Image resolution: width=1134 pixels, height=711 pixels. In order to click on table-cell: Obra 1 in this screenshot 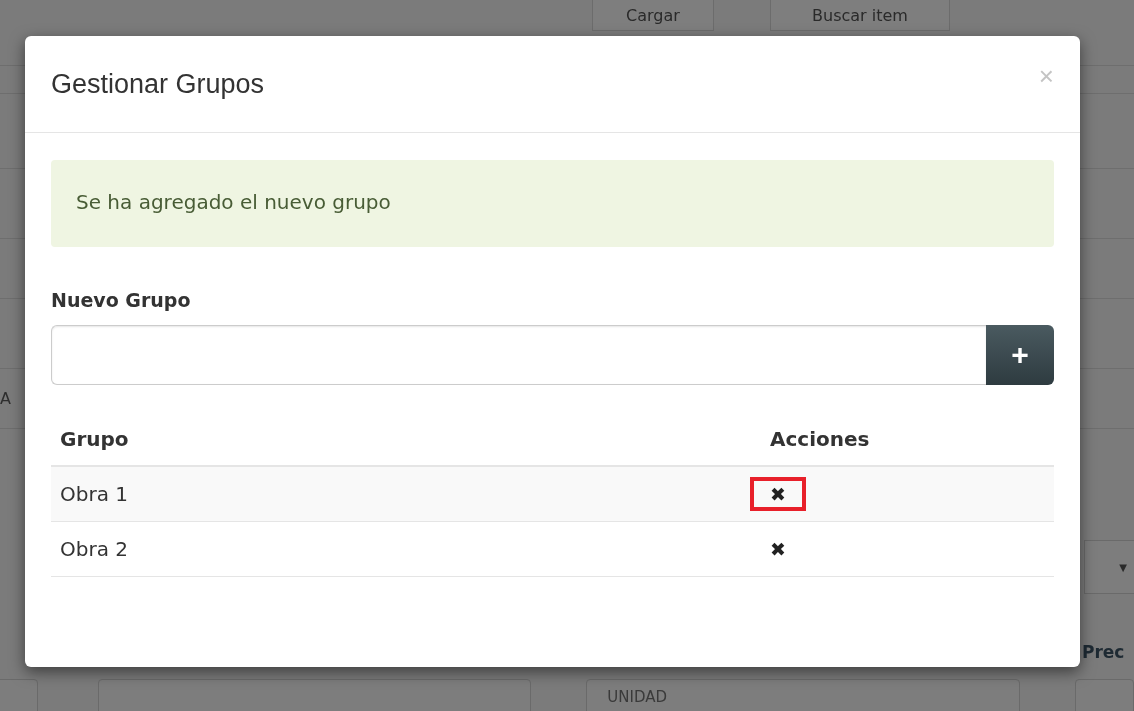, I will do `click(406, 494)`.